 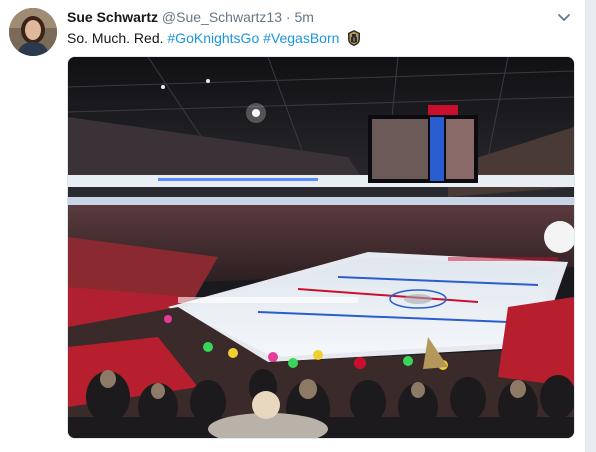 What do you see at coordinates (115, 38) in the screenshot?
I see `tweet-text-plain: So. Much. Red.` at bounding box center [115, 38].